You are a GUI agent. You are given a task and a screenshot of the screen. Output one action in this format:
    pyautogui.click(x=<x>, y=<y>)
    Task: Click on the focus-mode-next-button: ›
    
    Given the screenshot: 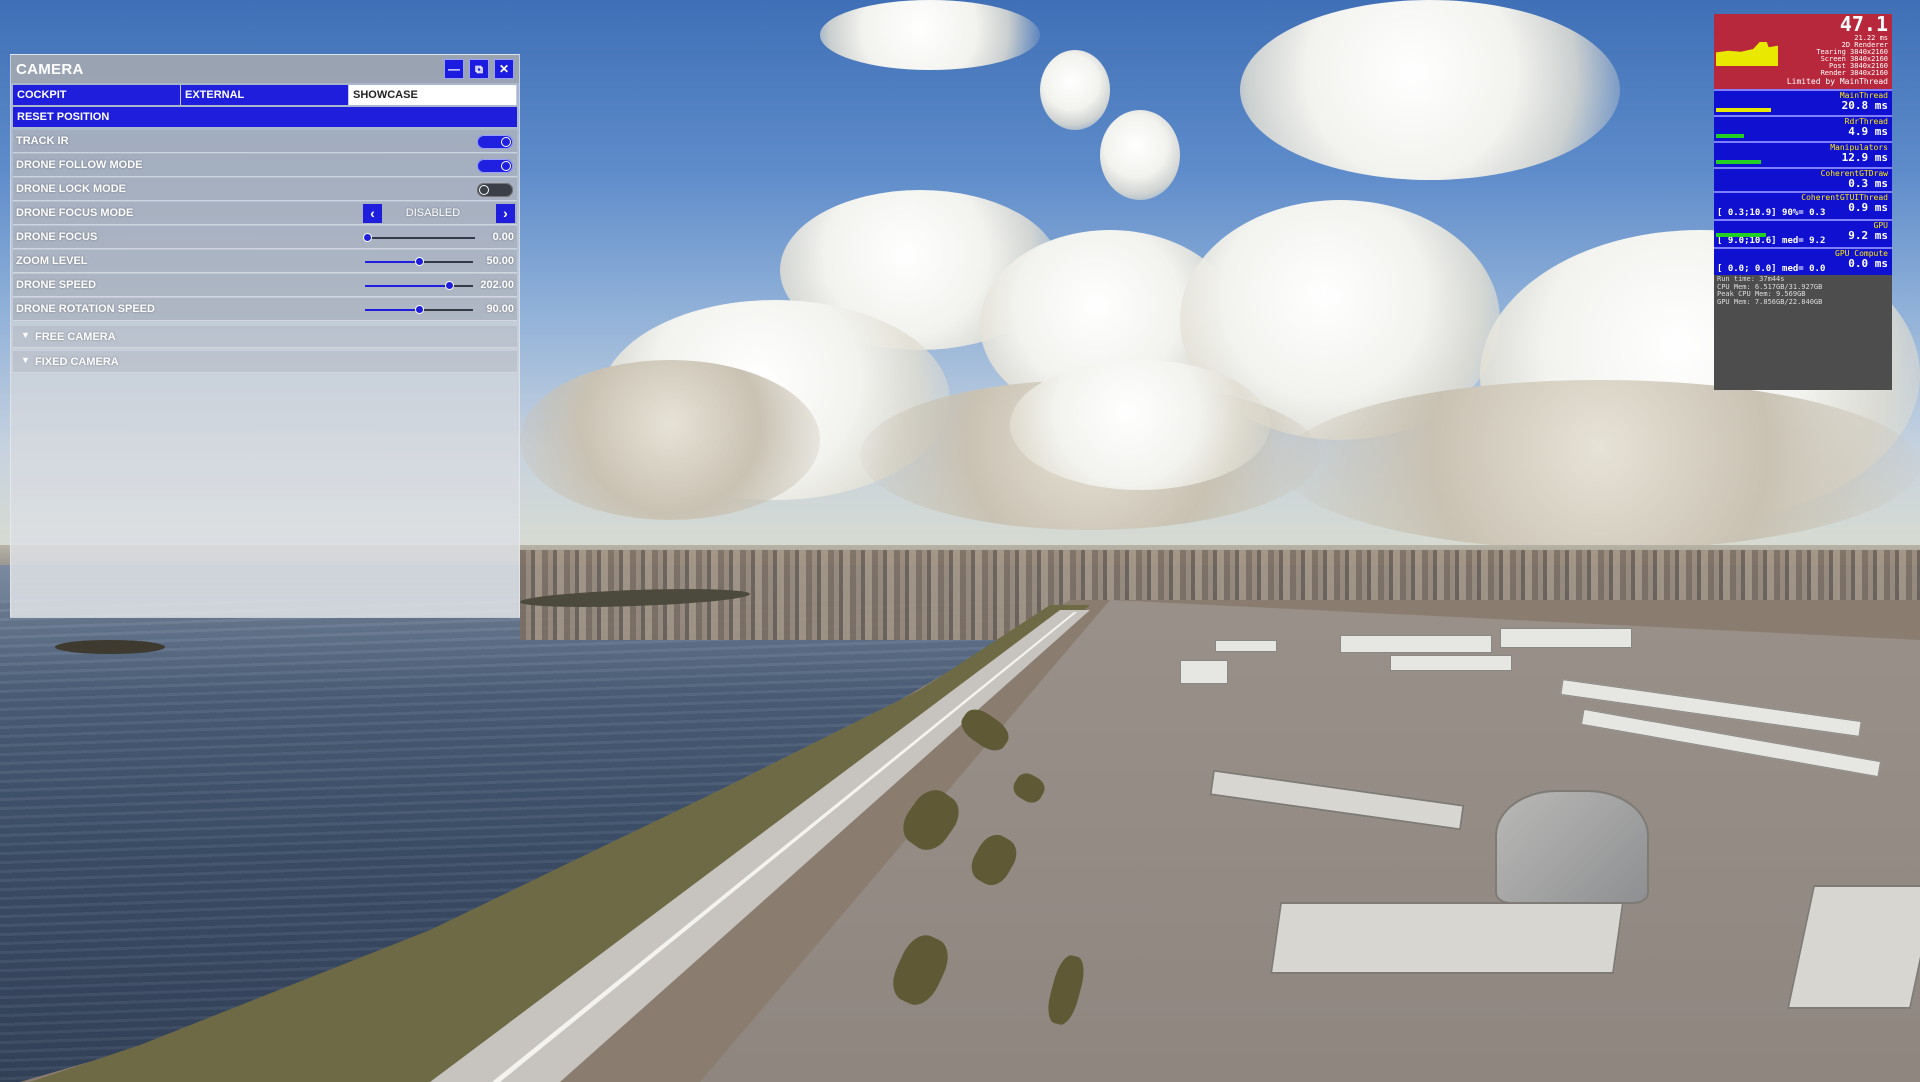 What is the action you would take?
    pyautogui.click(x=505, y=213)
    